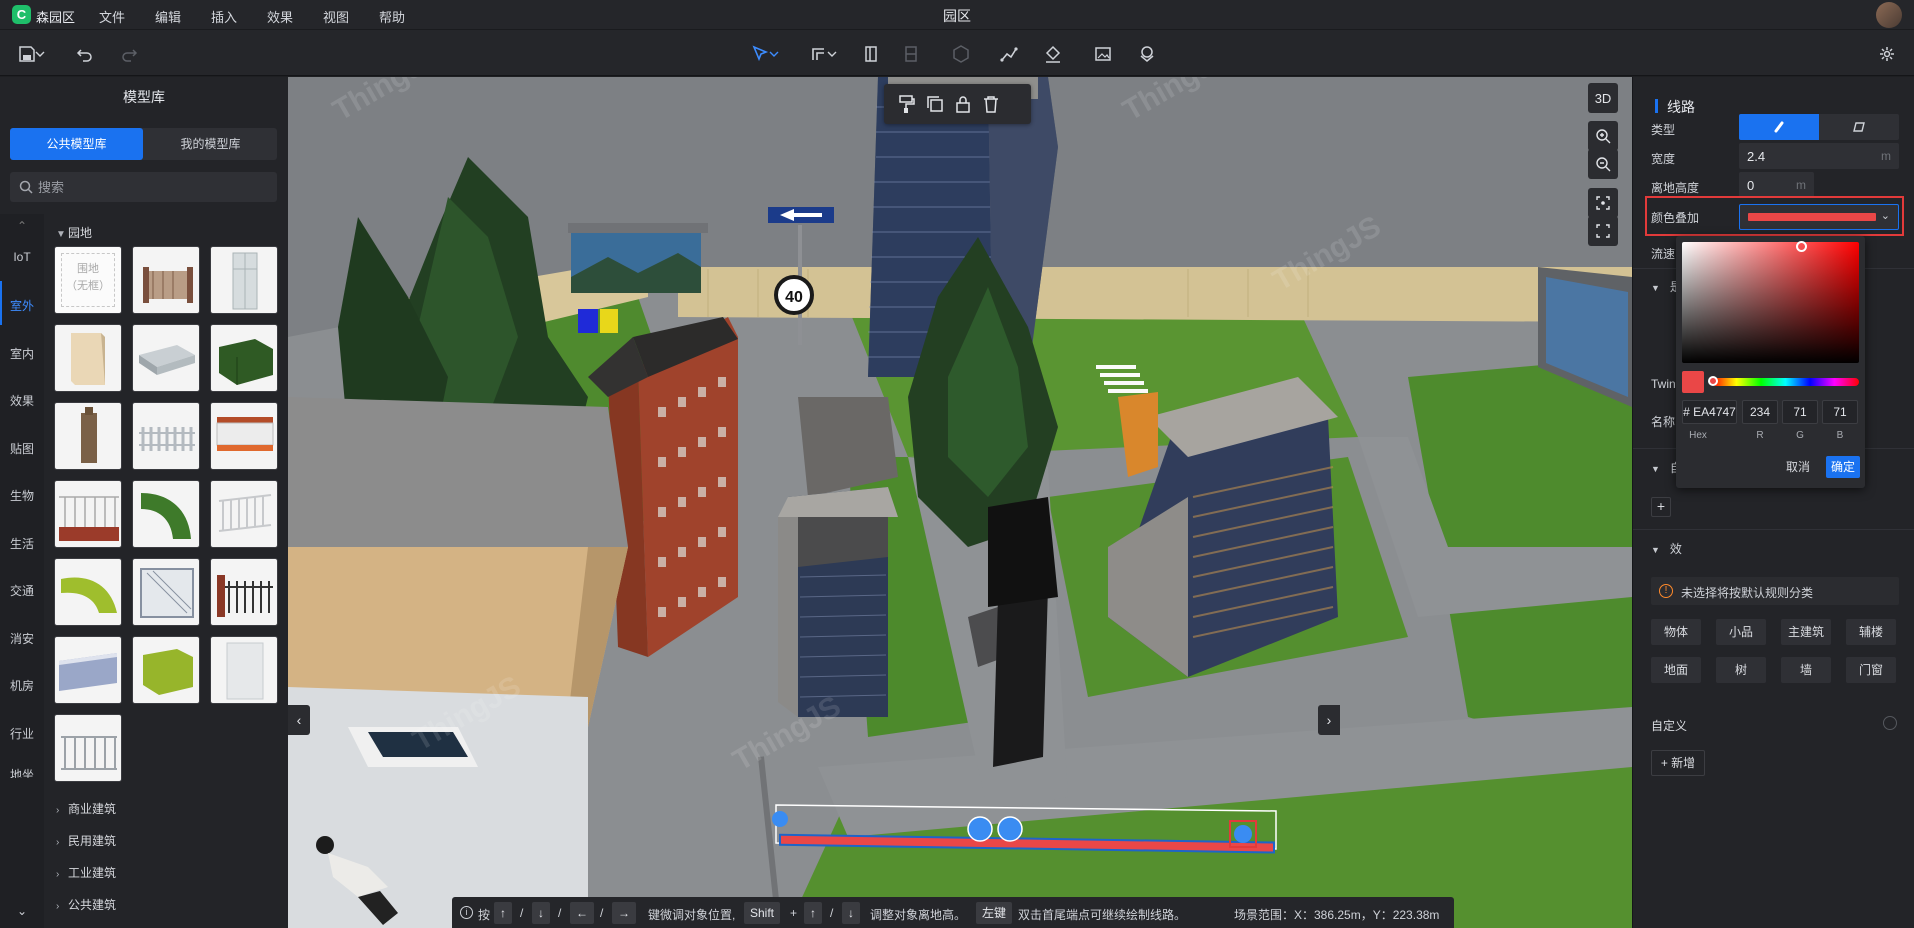 The height and width of the screenshot is (928, 1914). What do you see at coordinates (166, 514) in the screenshot?
I see `model-tile-curved-hedge` at bounding box center [166, 514].